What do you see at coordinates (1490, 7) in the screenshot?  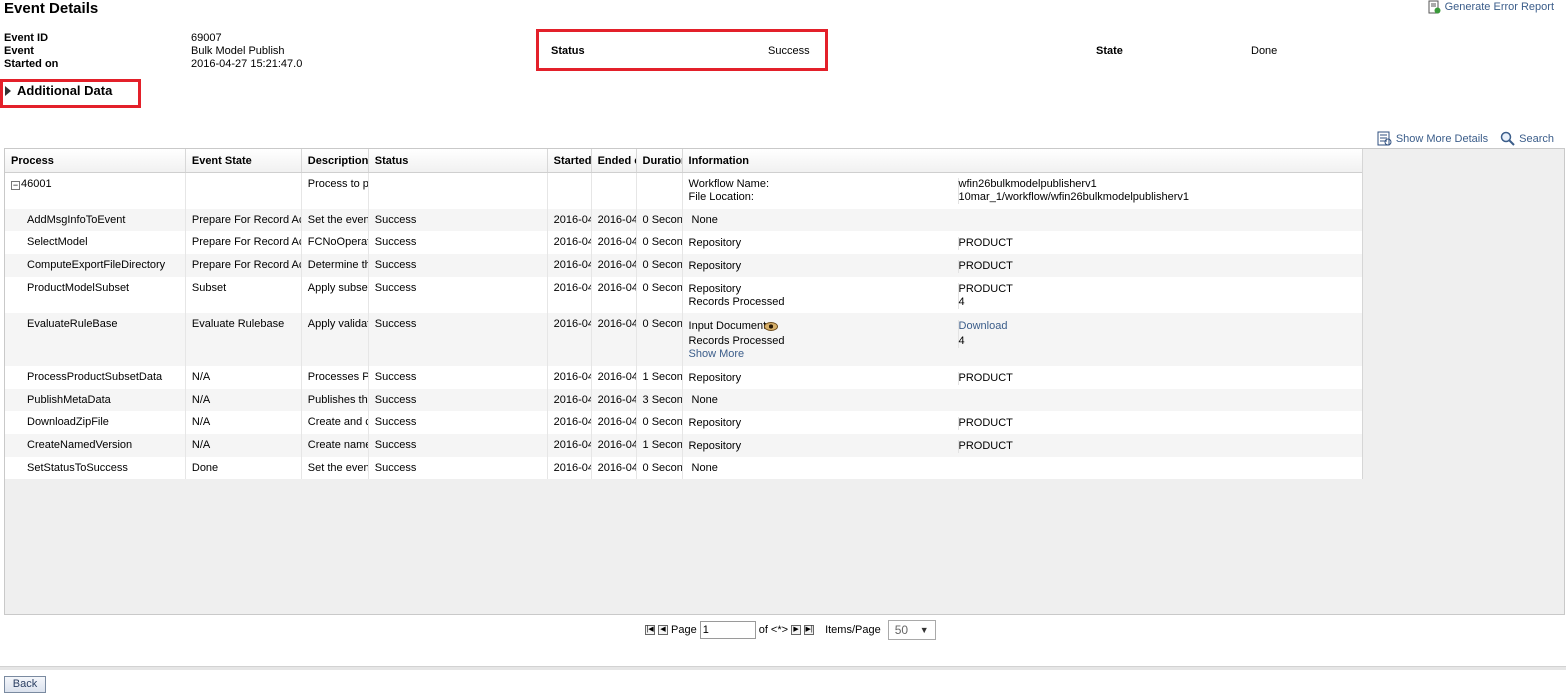 I see `generate-error-report-link: Generate Error Report` at bounding box center [1490, 7].